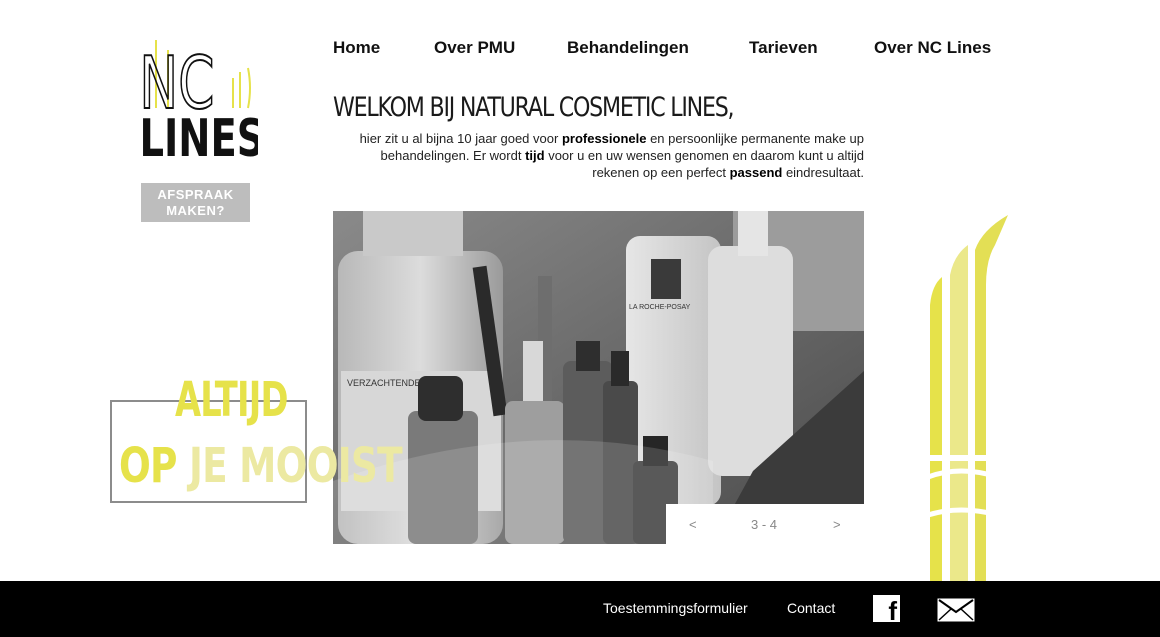 This screenshot has height=637, width=1160. What do you see at coordinates (783, 48) in the screenshot?
I see `nav-tarieven: Tarieven` at bounding box center [783, 48].